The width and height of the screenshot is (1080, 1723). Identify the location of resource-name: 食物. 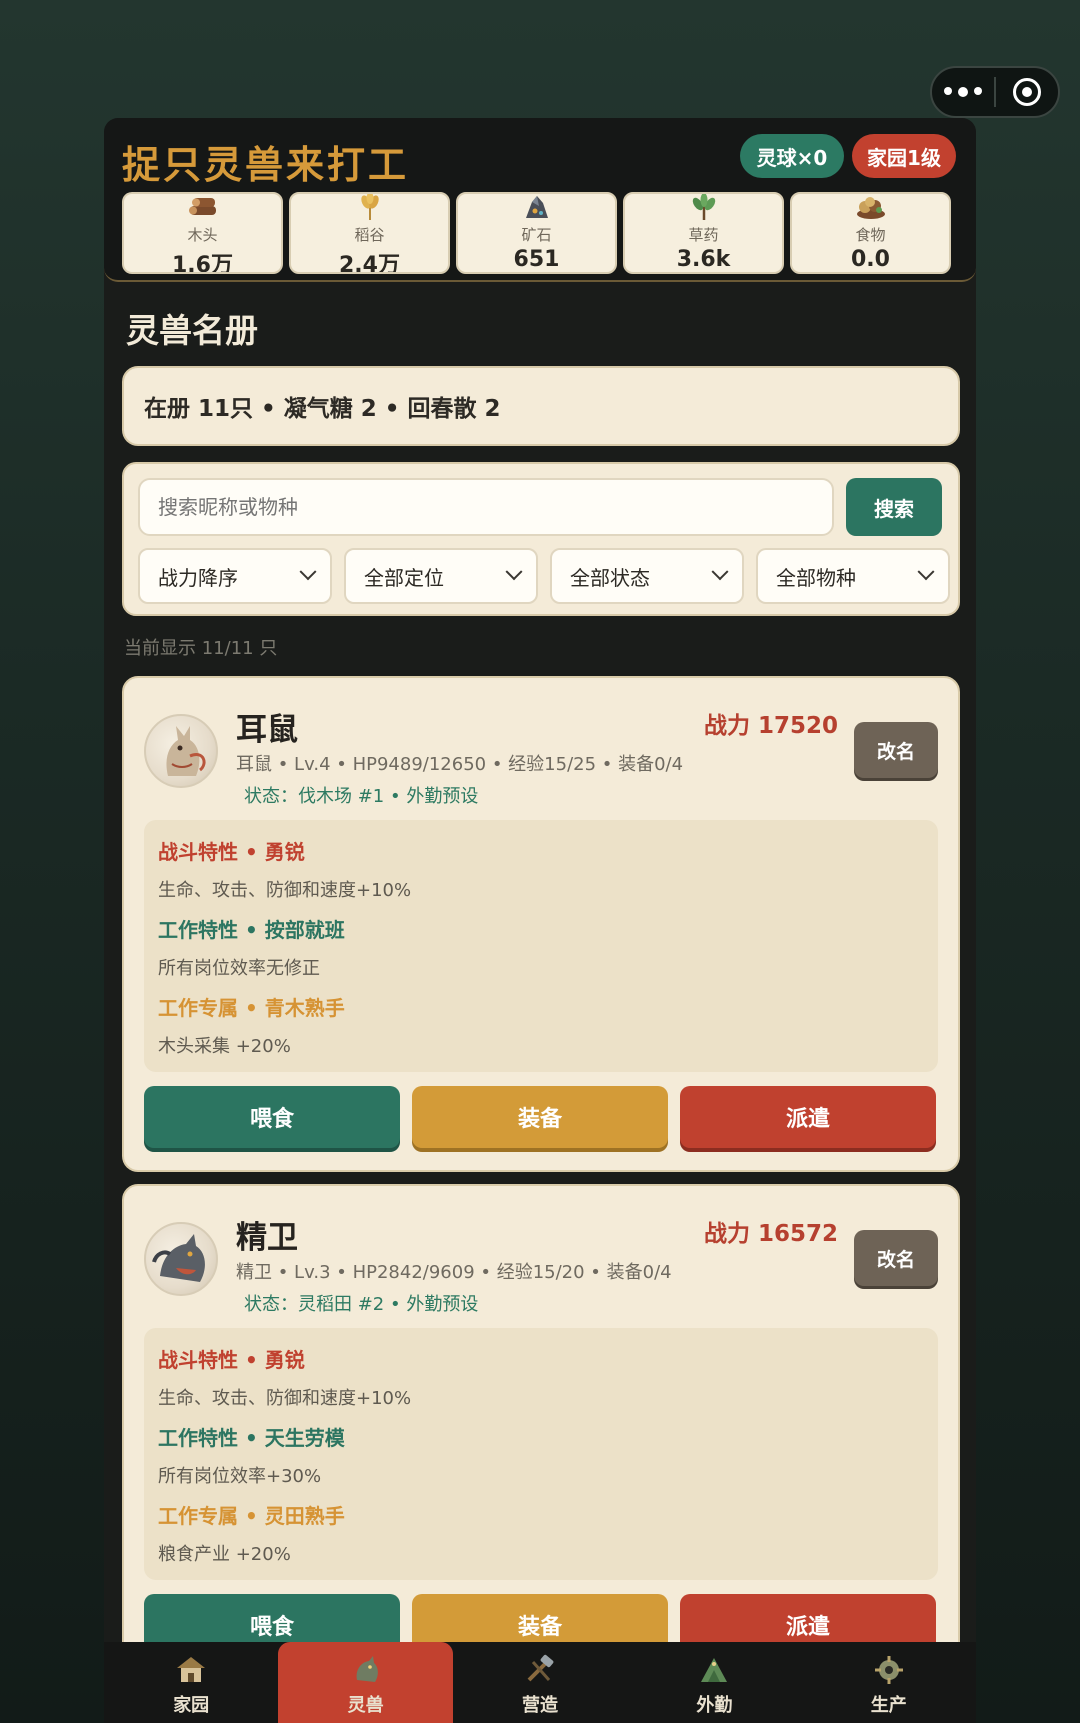
(870, 235).